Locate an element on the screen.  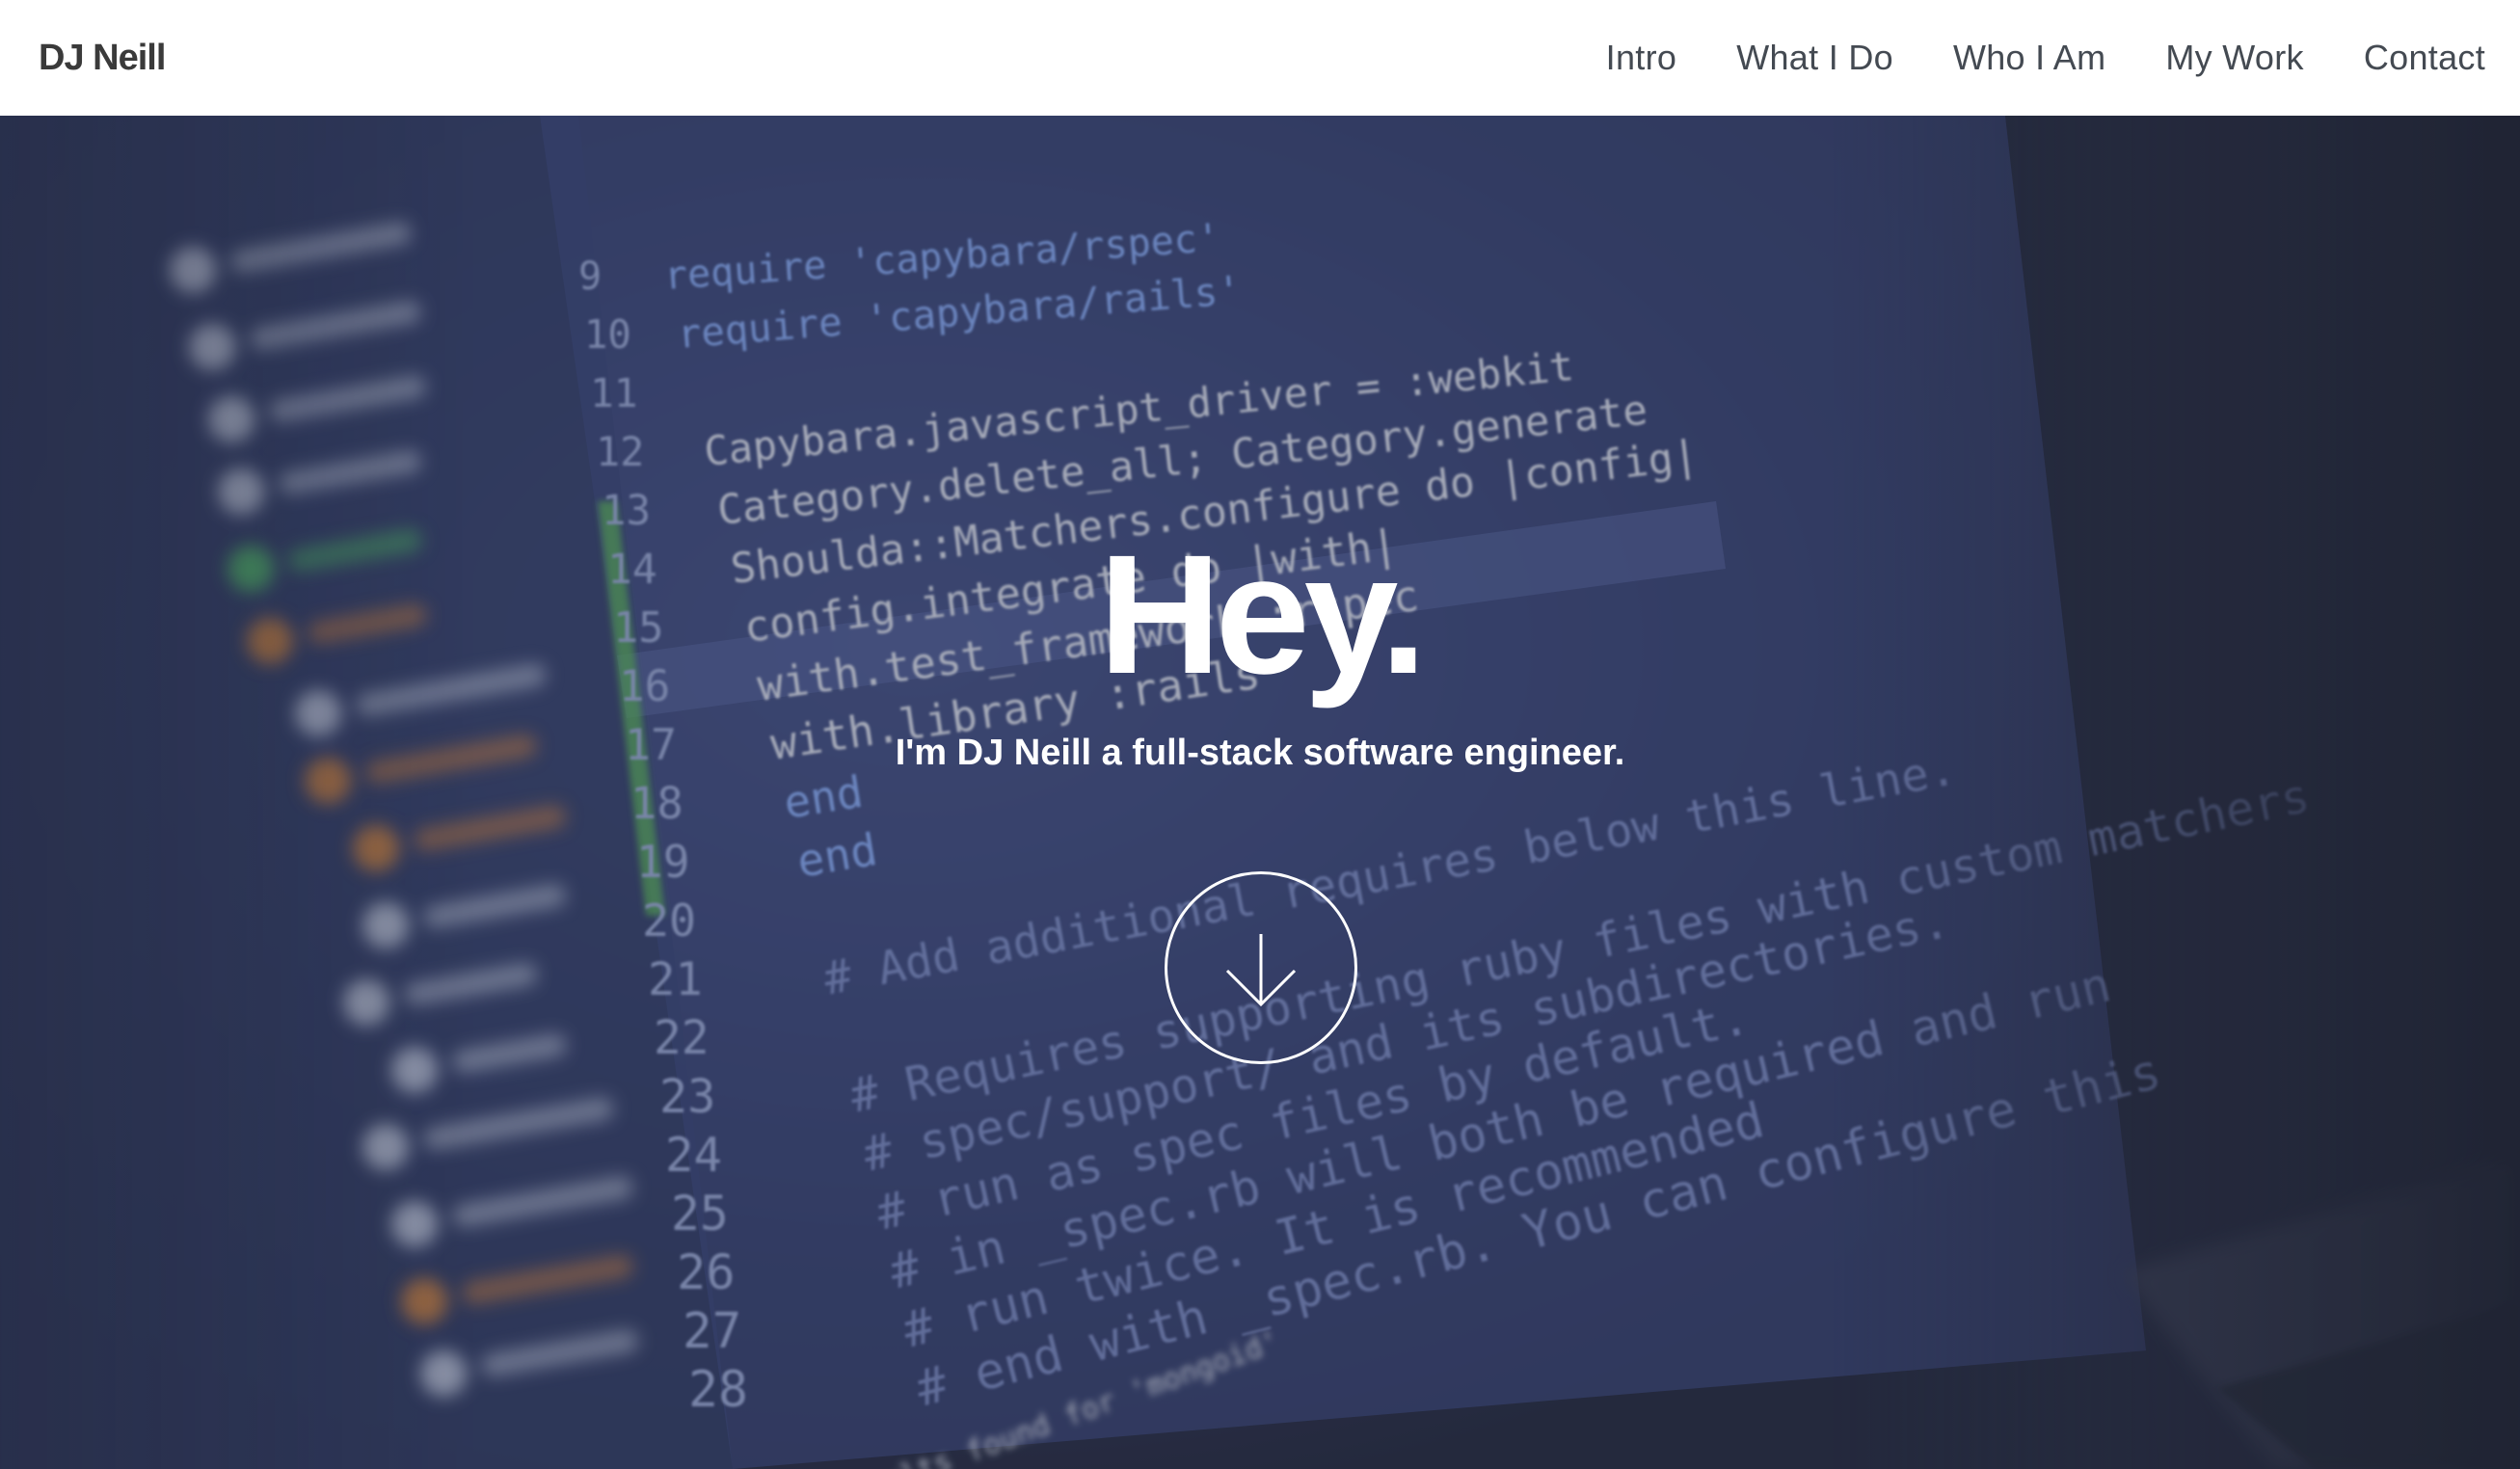
hero-title: Hey. is located at coordinates (1263, 615).